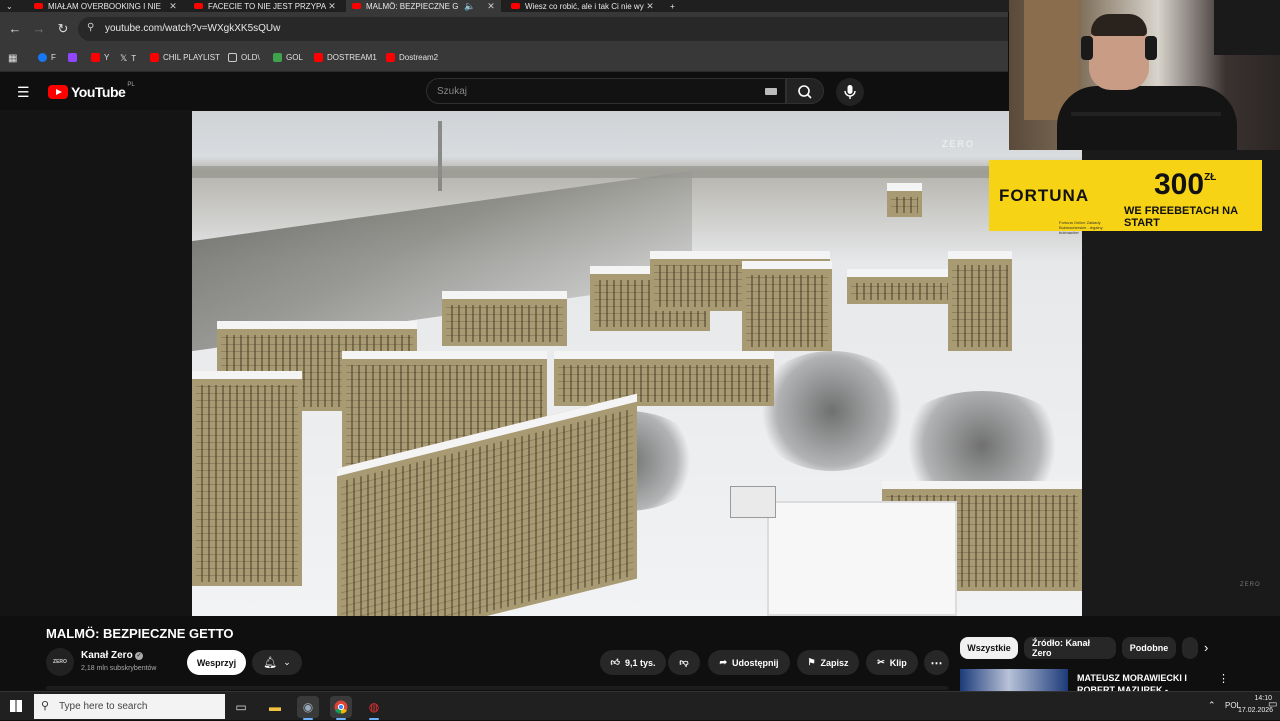 The height and width of the screenshot is (721, 1280). What do you see at coordinates (850, 92) in the screenshot?
I see `voice-search-button` at bounding box center [850, 92].